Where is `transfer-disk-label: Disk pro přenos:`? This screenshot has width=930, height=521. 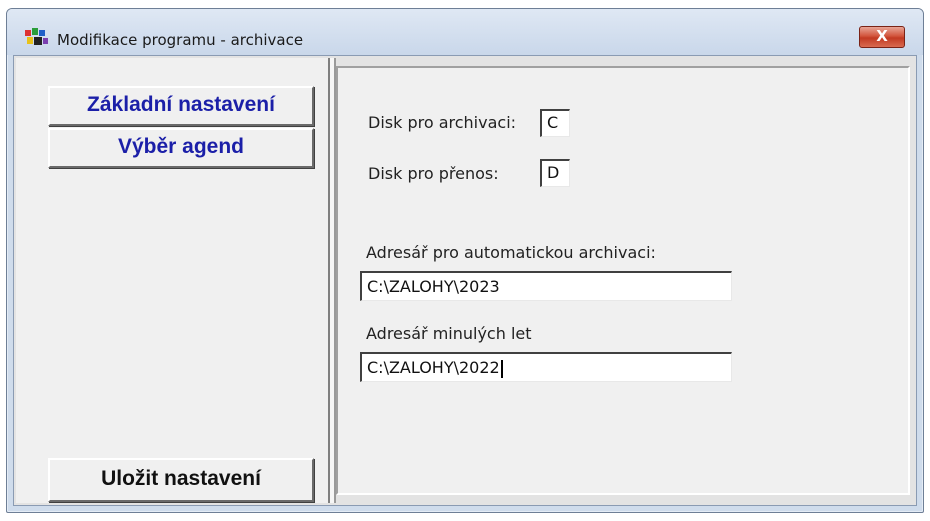 transfer-disk-label: Disk pro přenos: is located at coordinates (433, 173).